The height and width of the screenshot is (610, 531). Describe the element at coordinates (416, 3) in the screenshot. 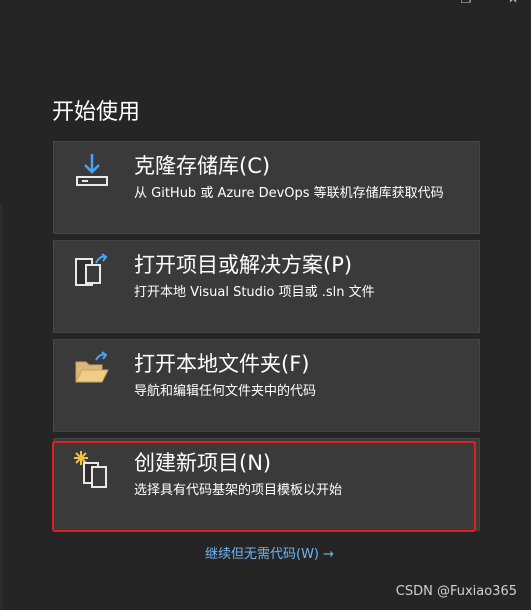

I see `minimize-icon: —` at that location.